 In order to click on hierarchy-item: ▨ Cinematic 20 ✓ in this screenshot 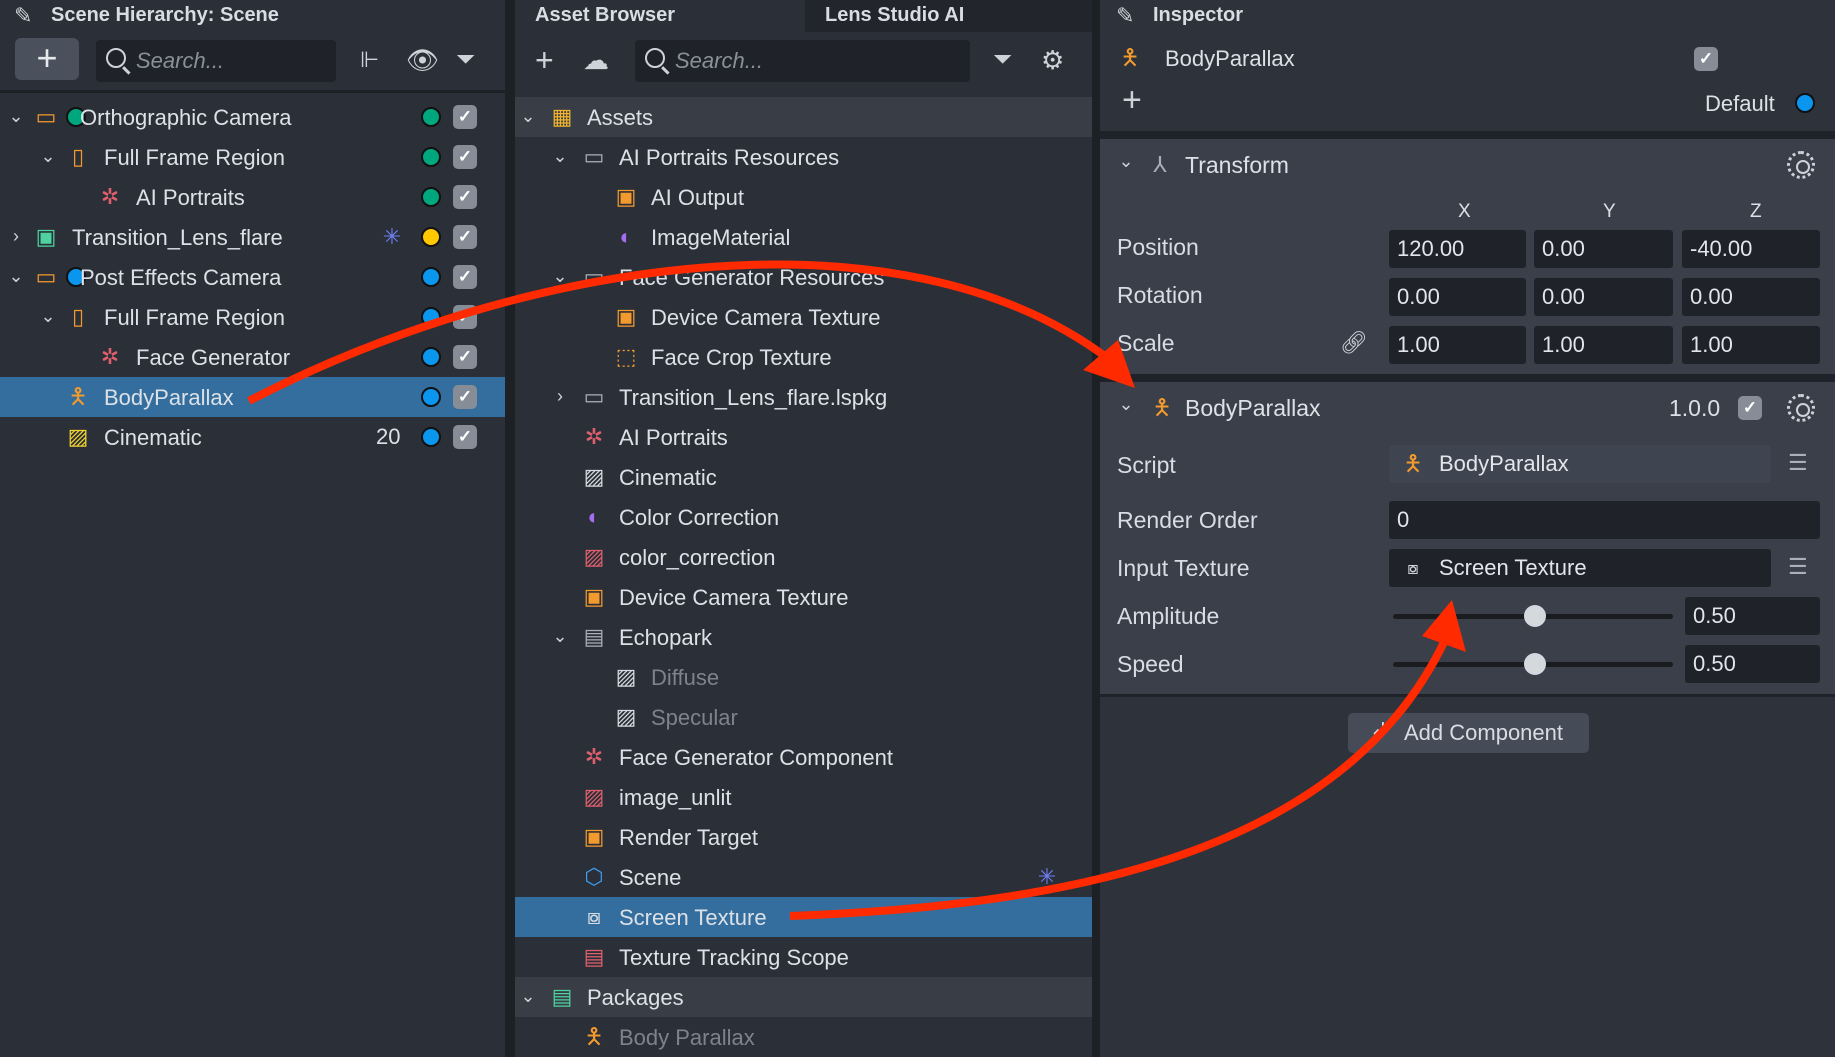, I will do `click(252, 437)`.